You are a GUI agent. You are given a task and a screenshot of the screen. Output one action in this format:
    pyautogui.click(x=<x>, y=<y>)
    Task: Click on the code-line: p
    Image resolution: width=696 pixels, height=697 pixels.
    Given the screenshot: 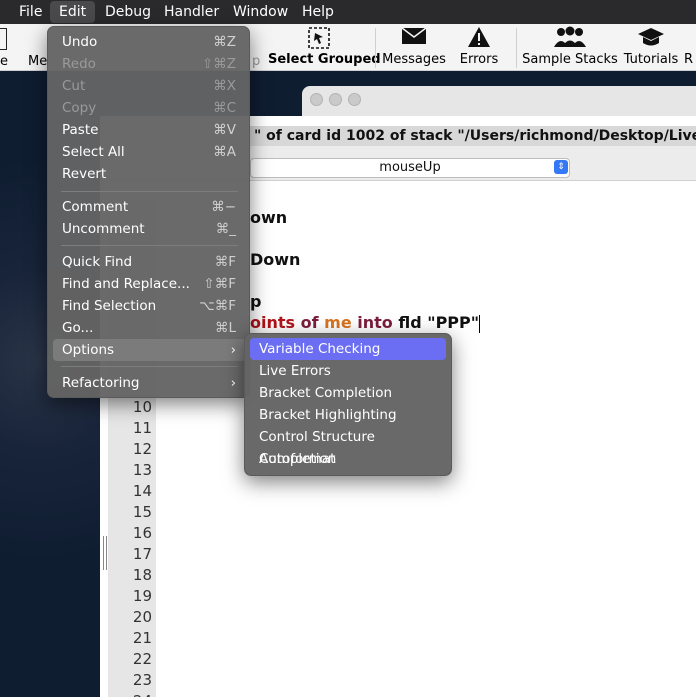 What is the action you would take?
    pyautogui.click(x=255, y=301)
    